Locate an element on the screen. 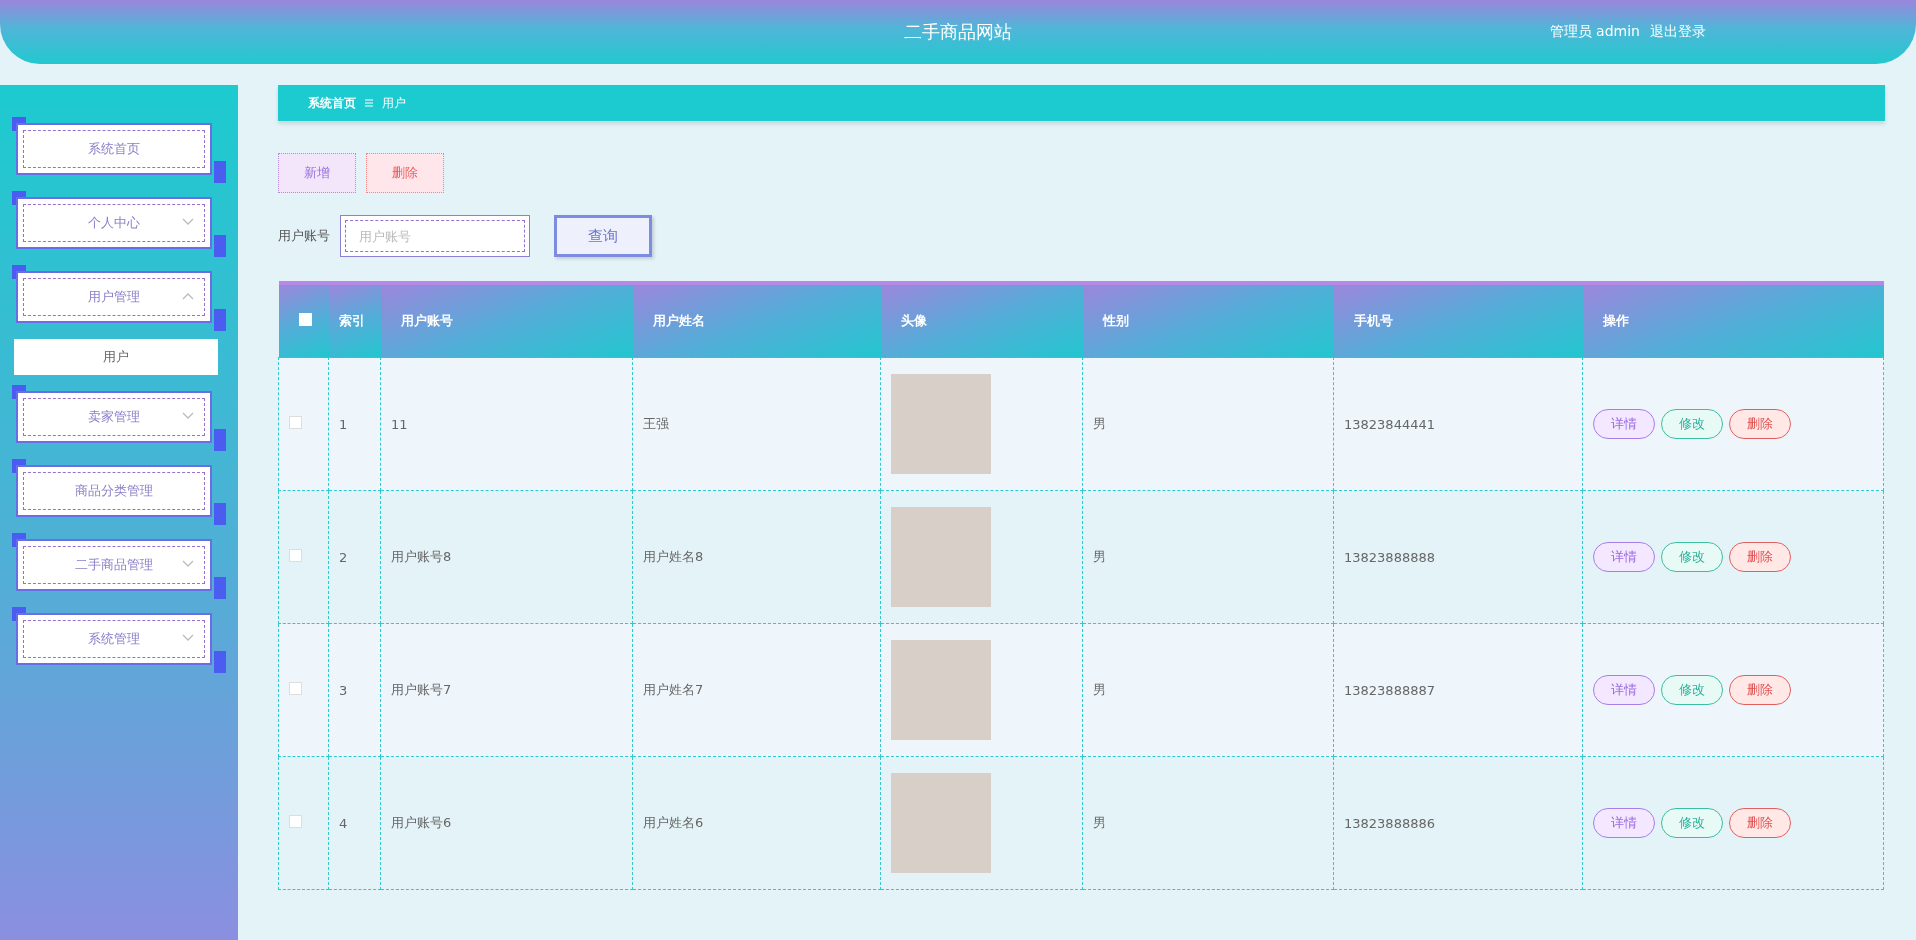 The width and height of the screenshot is (1916, 940). breadcrumb-link: 用户 is located at coordinates (394, 103).